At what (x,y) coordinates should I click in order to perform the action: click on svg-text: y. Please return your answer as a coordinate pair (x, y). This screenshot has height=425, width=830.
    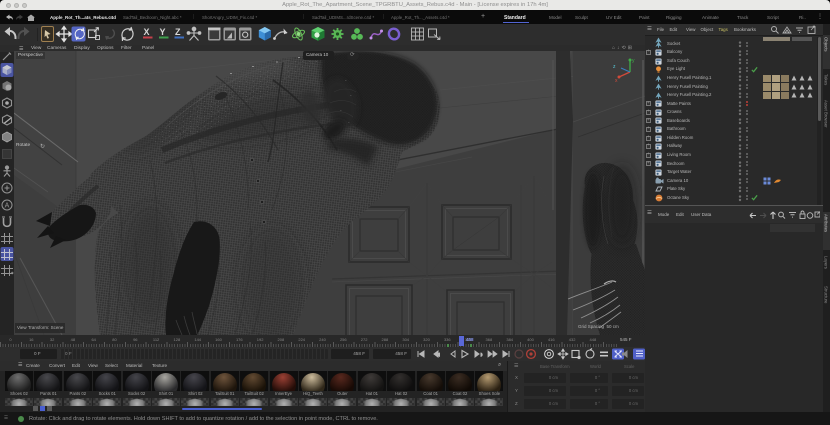
    Looking at the image, I should click on (633, 61).